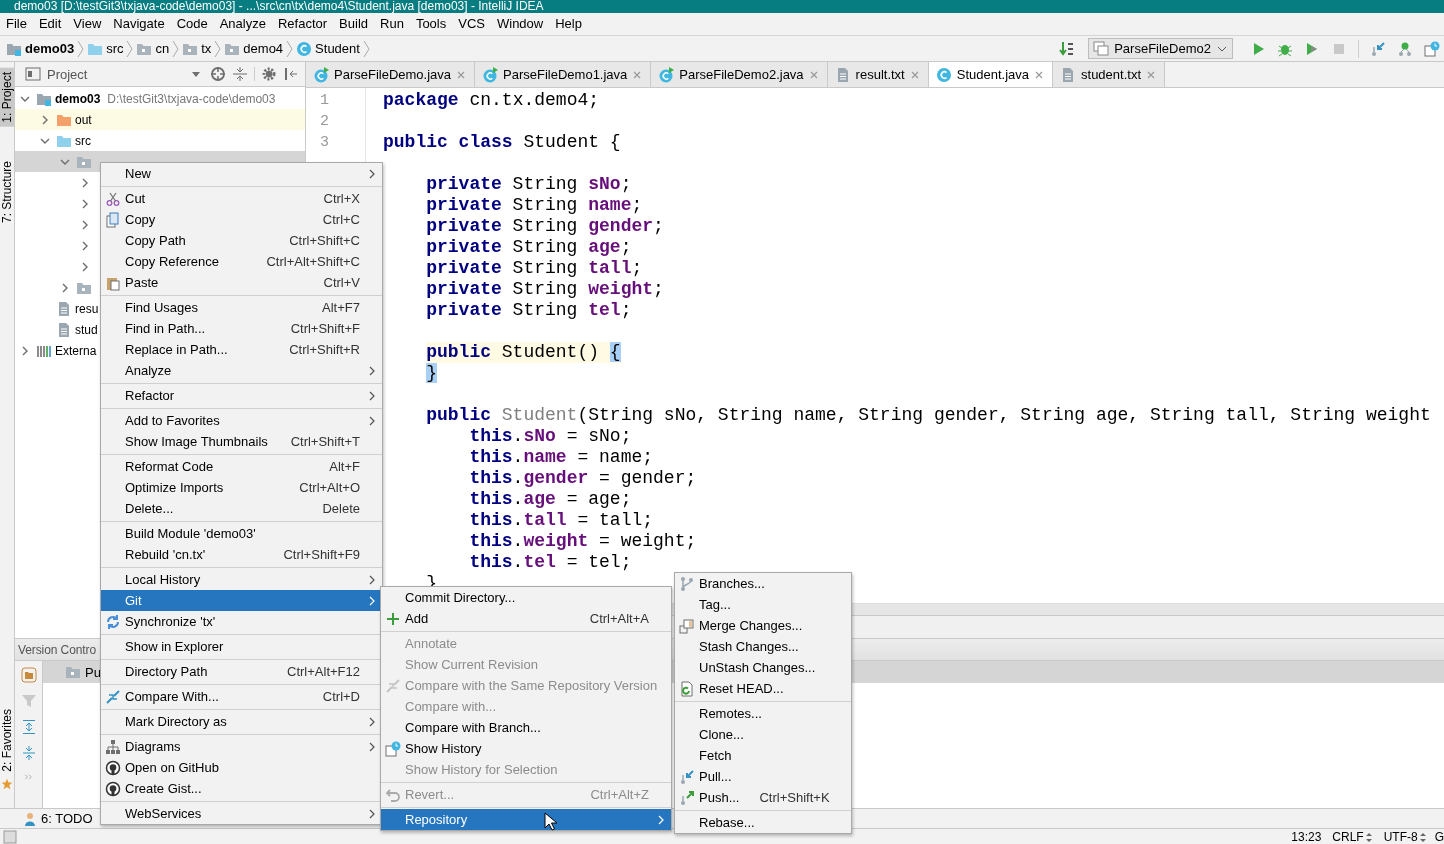 Image resolution: width=1444 pixels, height=844 pixels. What do you see at coordinates (534, 268) in the screenshot?
I see `code-line: private String tall;` at bounding box center [534, 268].